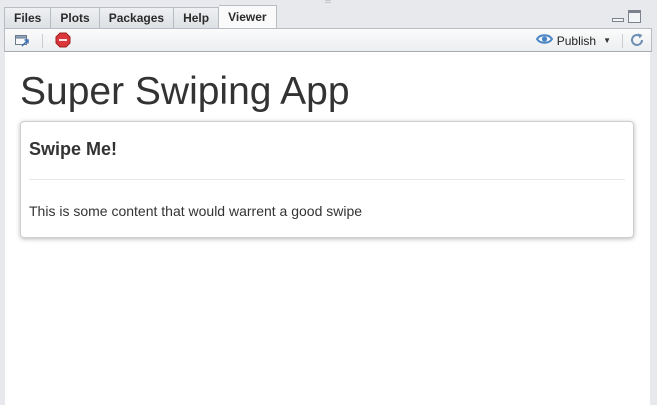 The width and height of the screenshot is (657, 405). Describe the element at coordinates (28, 17) in the screenshot. I see `tab-files: Files` at that location.